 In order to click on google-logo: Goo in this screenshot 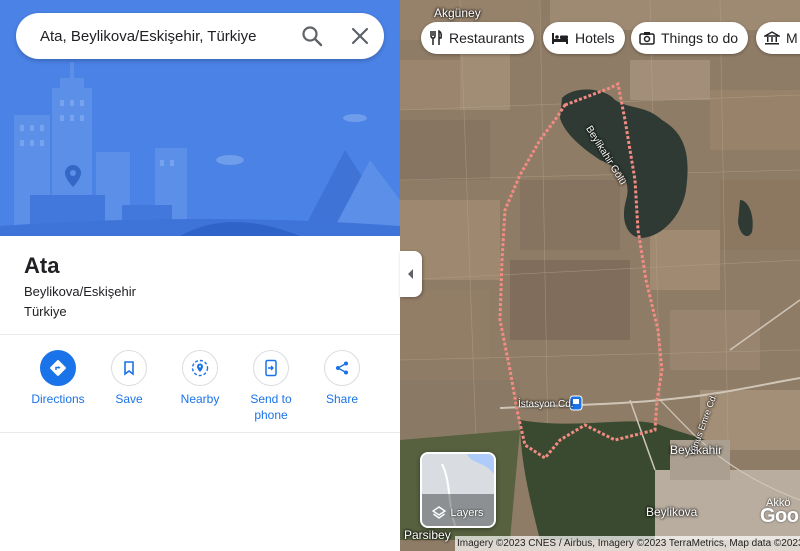, I will do `click(779, 516)`.